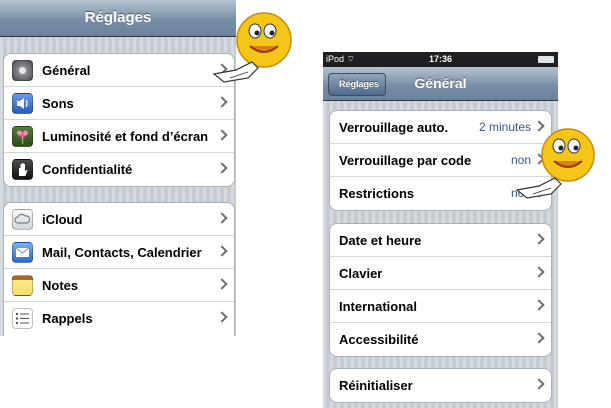 The width and height of the screenshot is (611, 408). I want to click on settings-item-label: Luminosité et fond d’écran, so click(125, 136).